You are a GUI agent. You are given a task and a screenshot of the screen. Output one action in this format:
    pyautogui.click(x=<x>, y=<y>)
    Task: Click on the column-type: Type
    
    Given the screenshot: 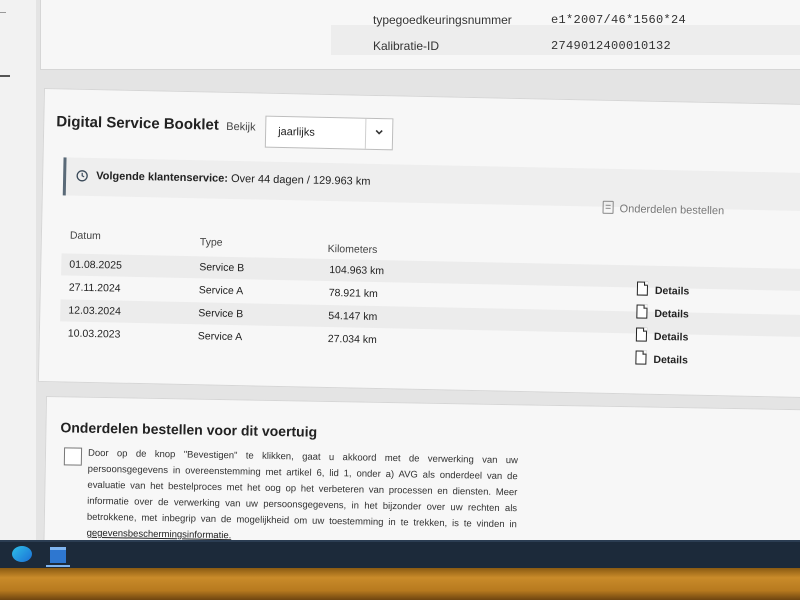 What is the action you would take?
    pyautogui.click(x=211, y=242)
    